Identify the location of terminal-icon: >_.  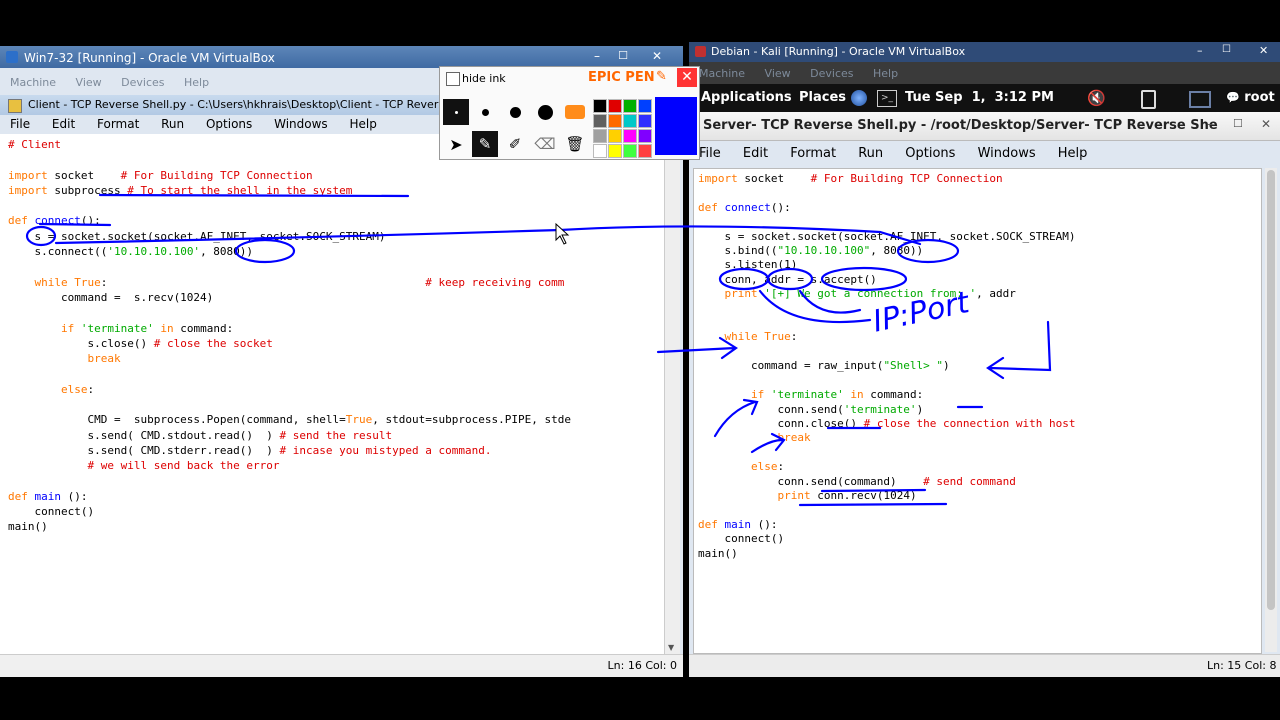
(887, 98).